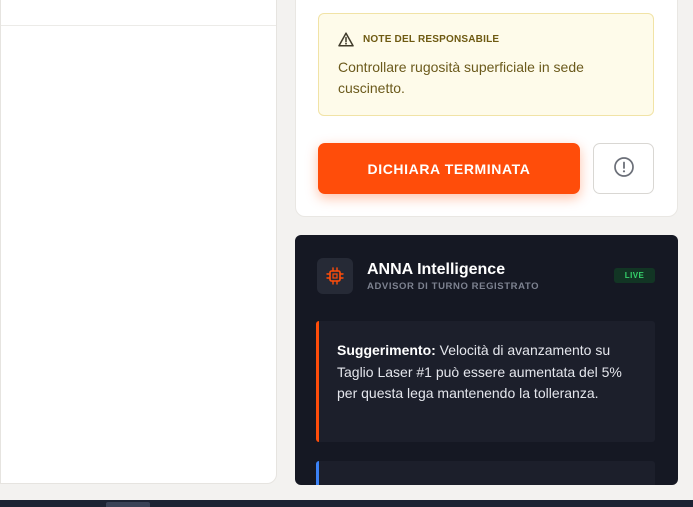  What do you see at coordinates (138, 25) in the screenshot?
I see `panel-divider` at bounding box center [138, 25].